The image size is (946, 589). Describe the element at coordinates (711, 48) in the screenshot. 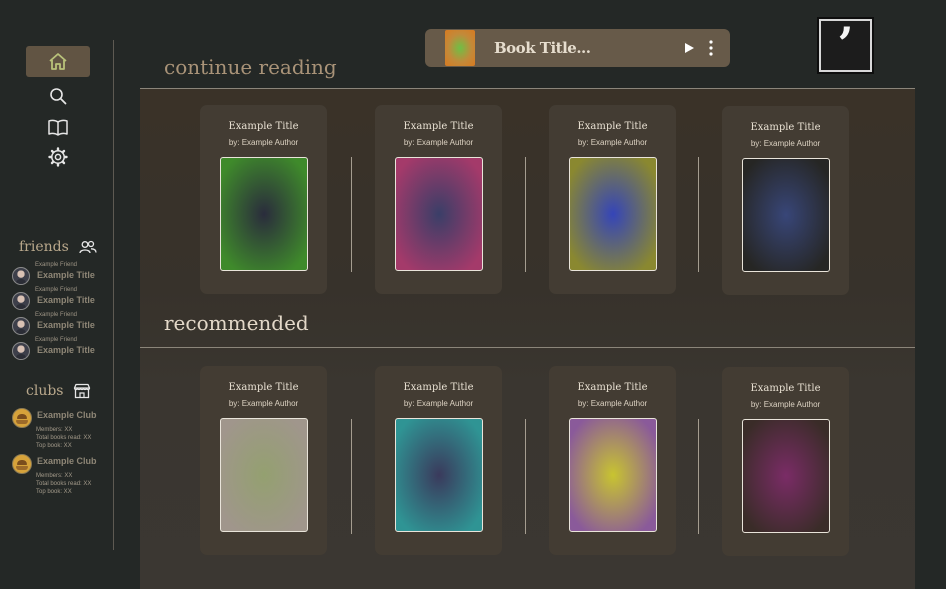

I see `more-vertical-icon` at that location.